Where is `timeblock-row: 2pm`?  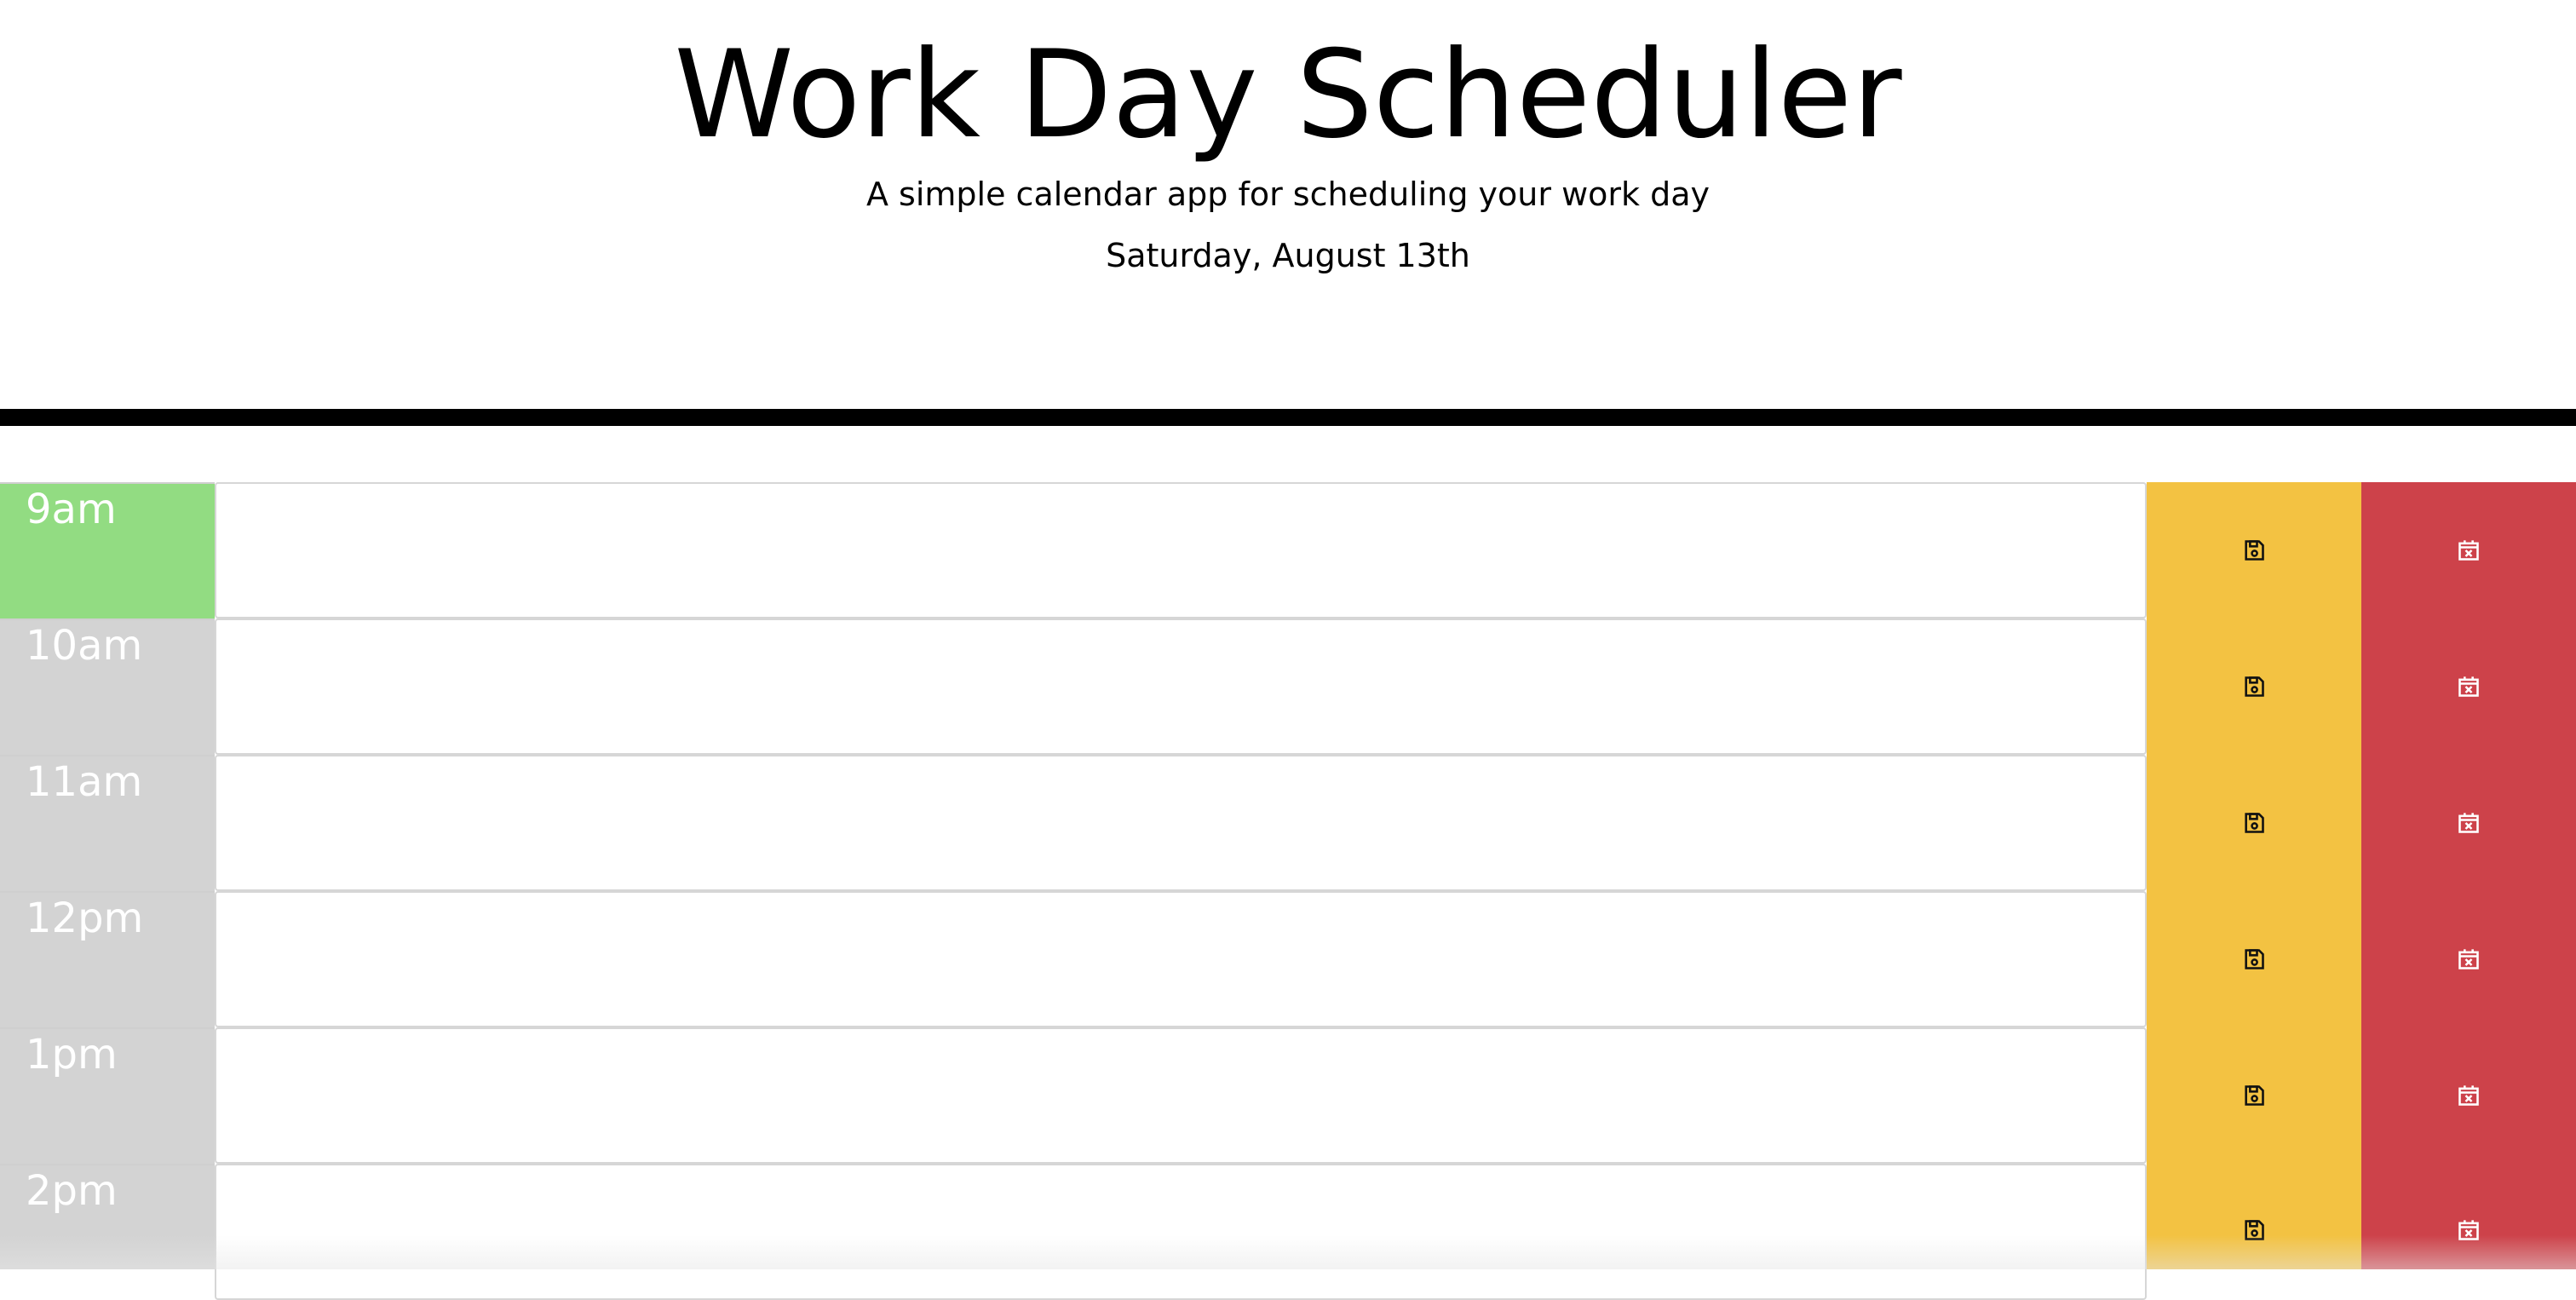 timeblock-row: 2pm is located at coordinates (1288, 1232).